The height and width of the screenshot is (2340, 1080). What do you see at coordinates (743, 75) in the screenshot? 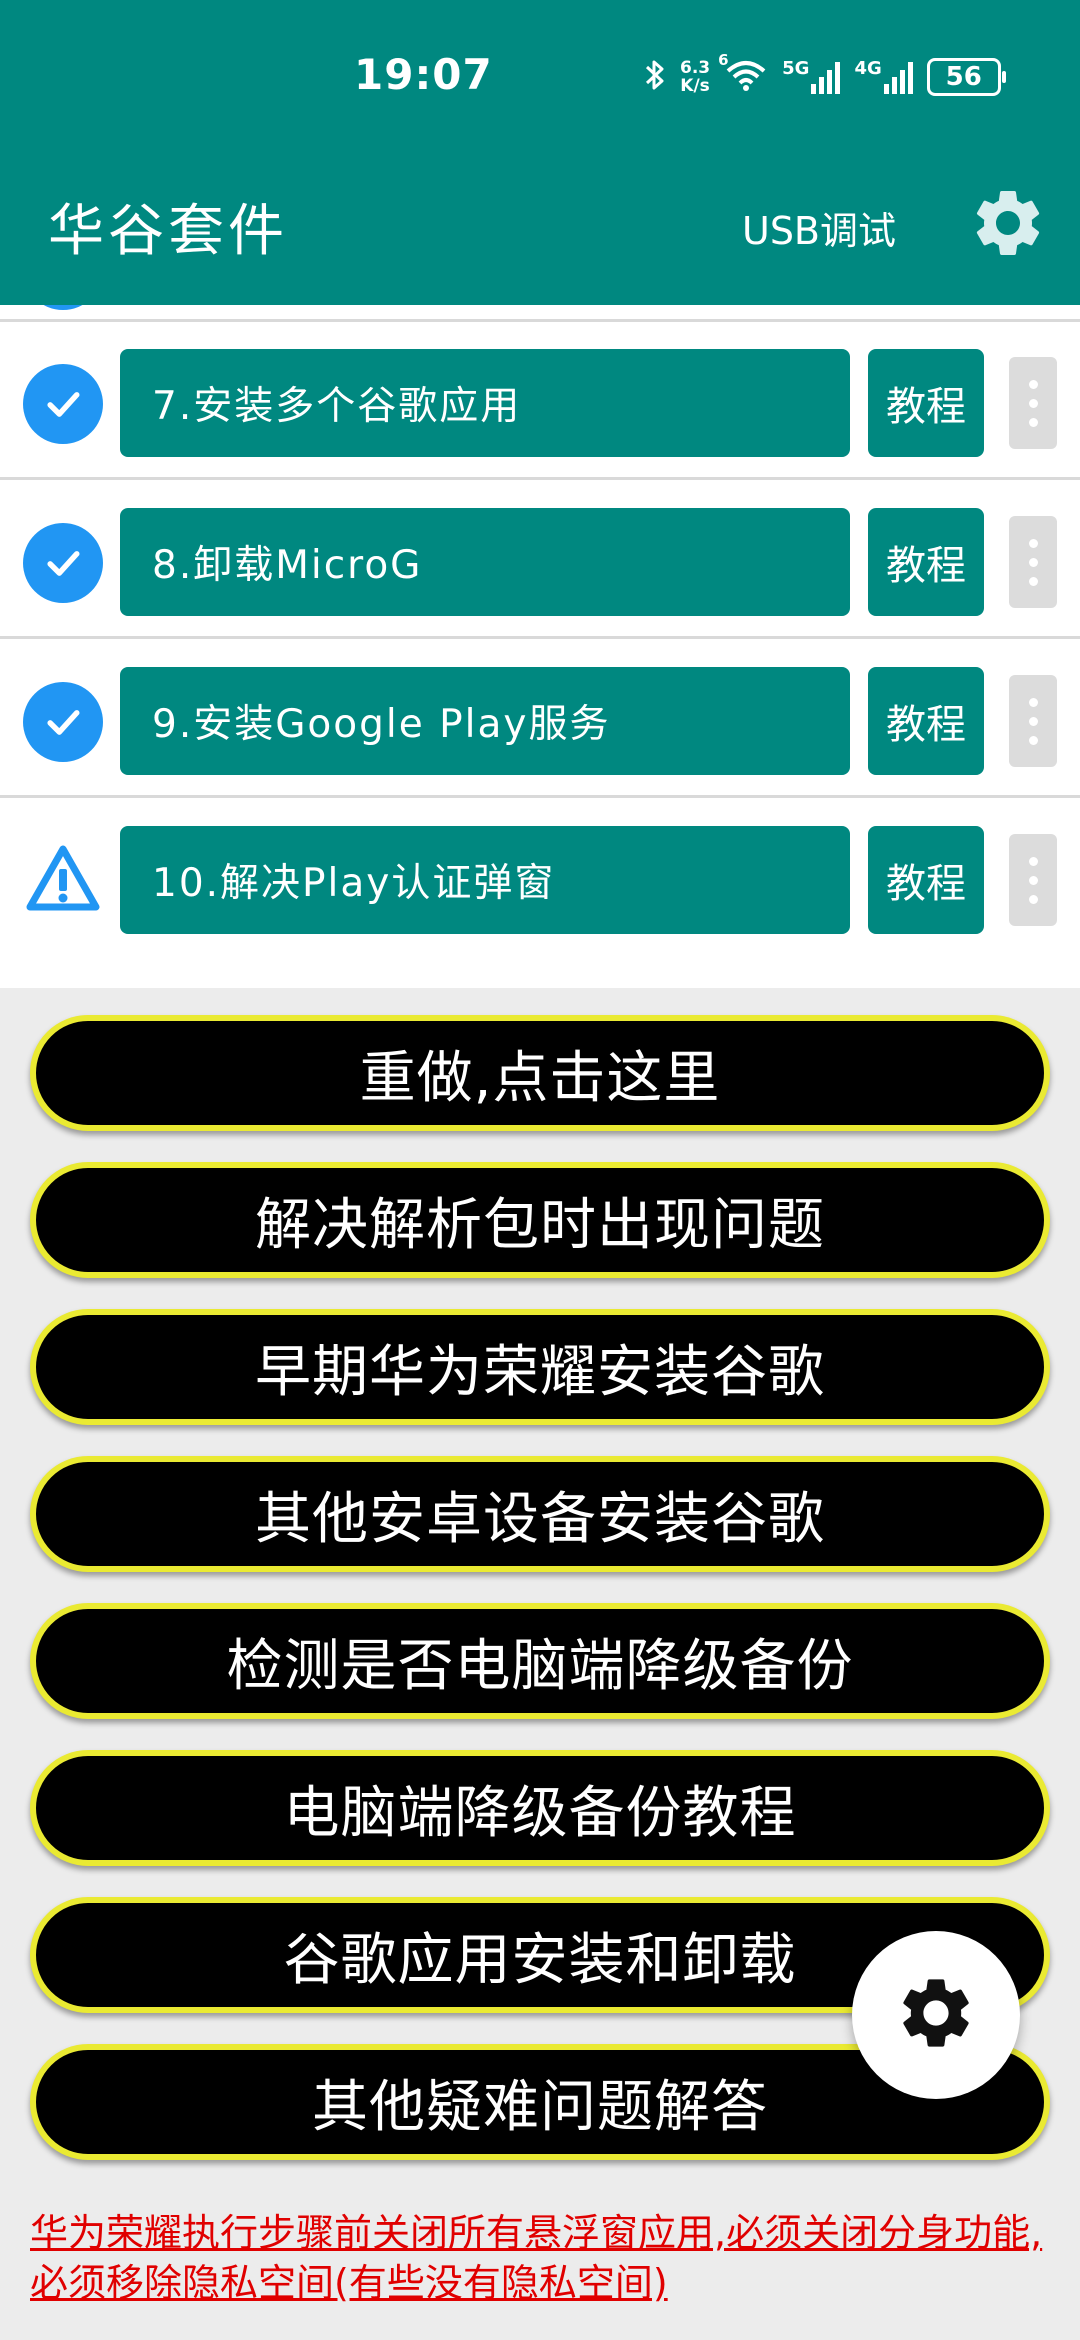
I see `wifi-icon: 6` at bounding box center [743, 75].